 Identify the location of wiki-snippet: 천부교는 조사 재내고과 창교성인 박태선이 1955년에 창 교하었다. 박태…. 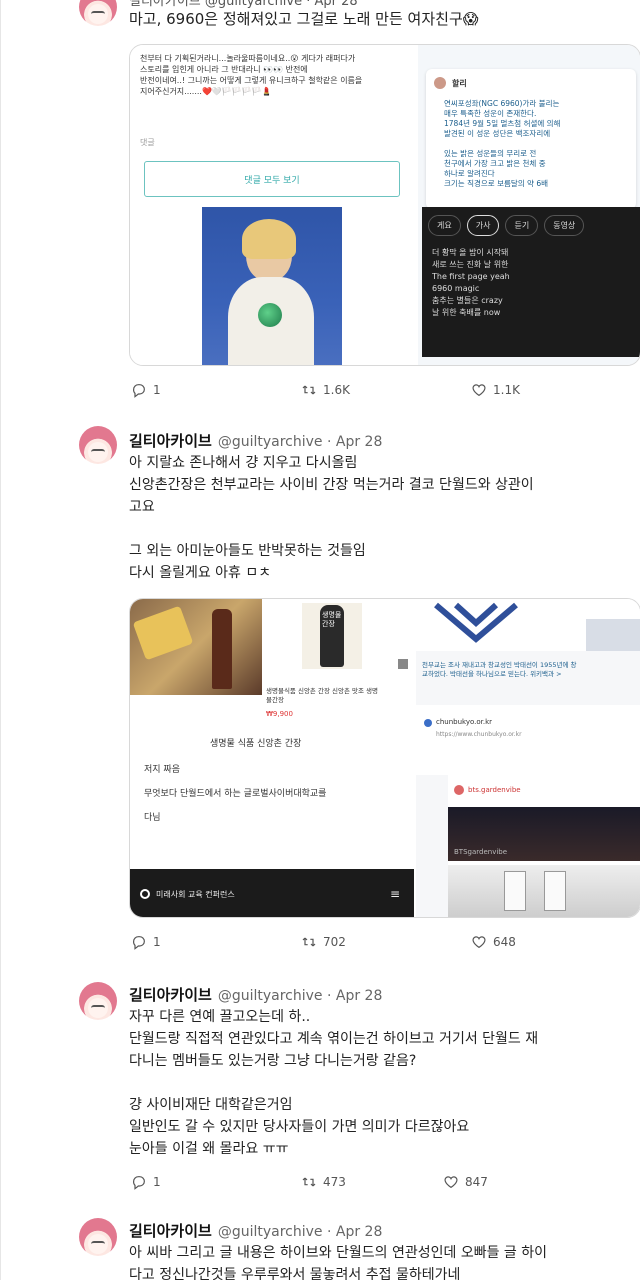
(499, 669).